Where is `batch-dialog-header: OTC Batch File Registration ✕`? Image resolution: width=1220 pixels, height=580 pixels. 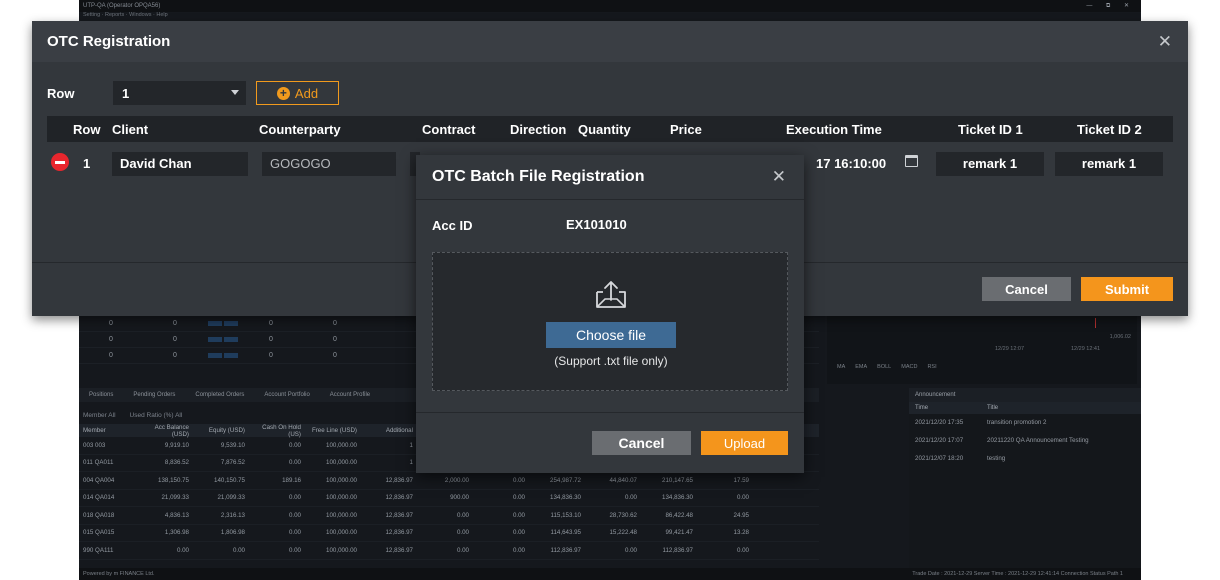 batch-dialog-header: OTC Batch File Registration ✕ is located at coordinates (610, 177).